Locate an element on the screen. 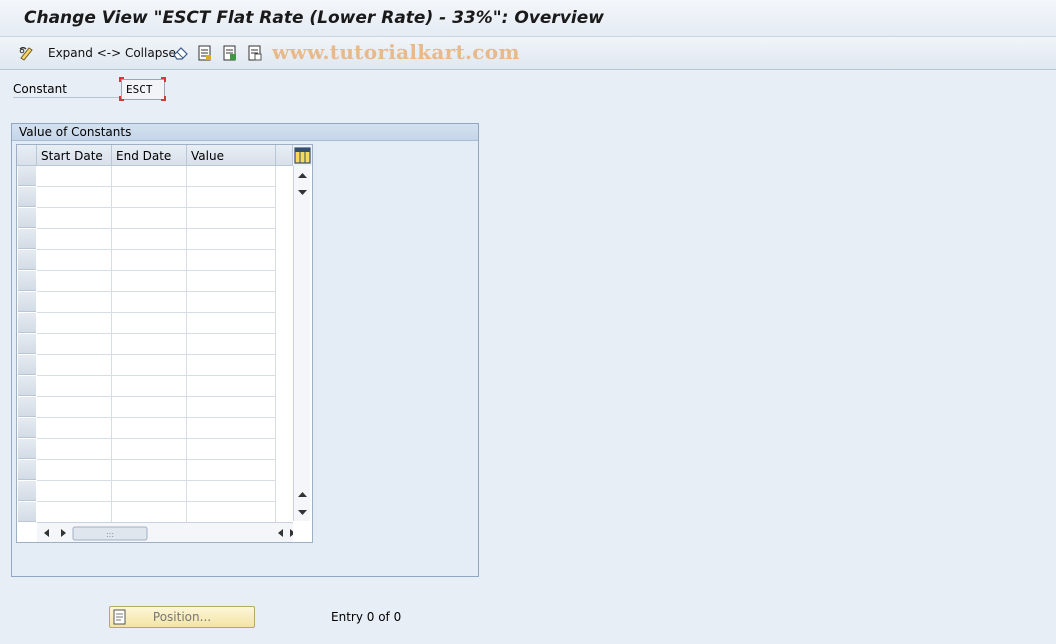  scroll-right-icon is located at coordinates (63, 533).